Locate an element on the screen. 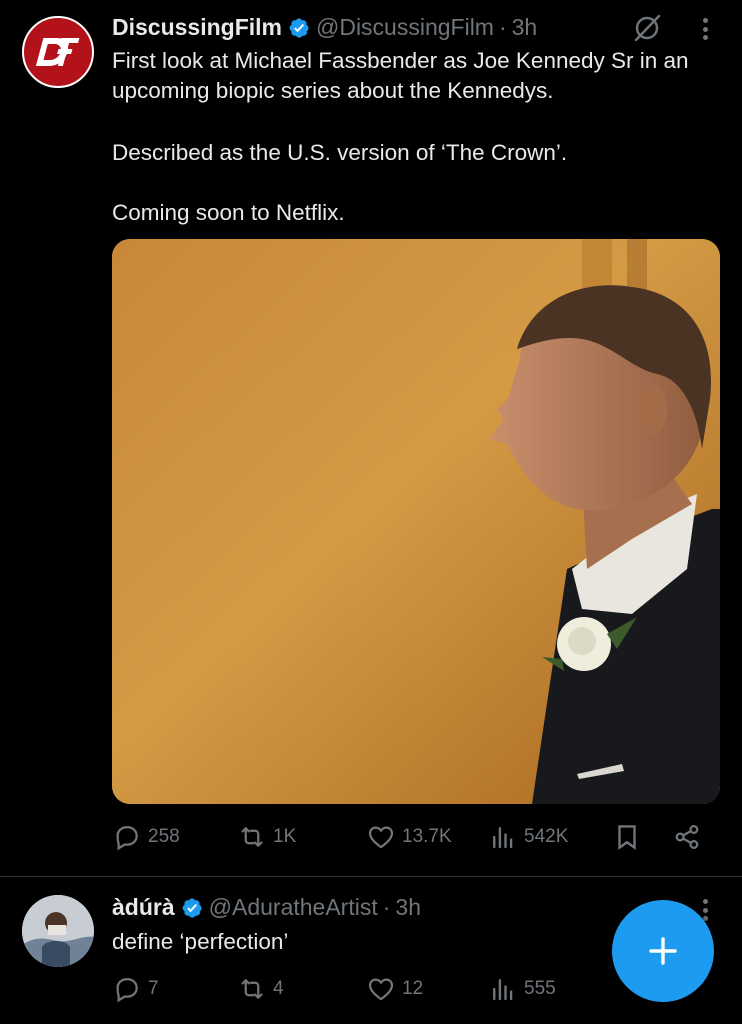 Image resolution: width=742 pixels, height=1024 pixels. share-button is located at coordinates (687, 837).